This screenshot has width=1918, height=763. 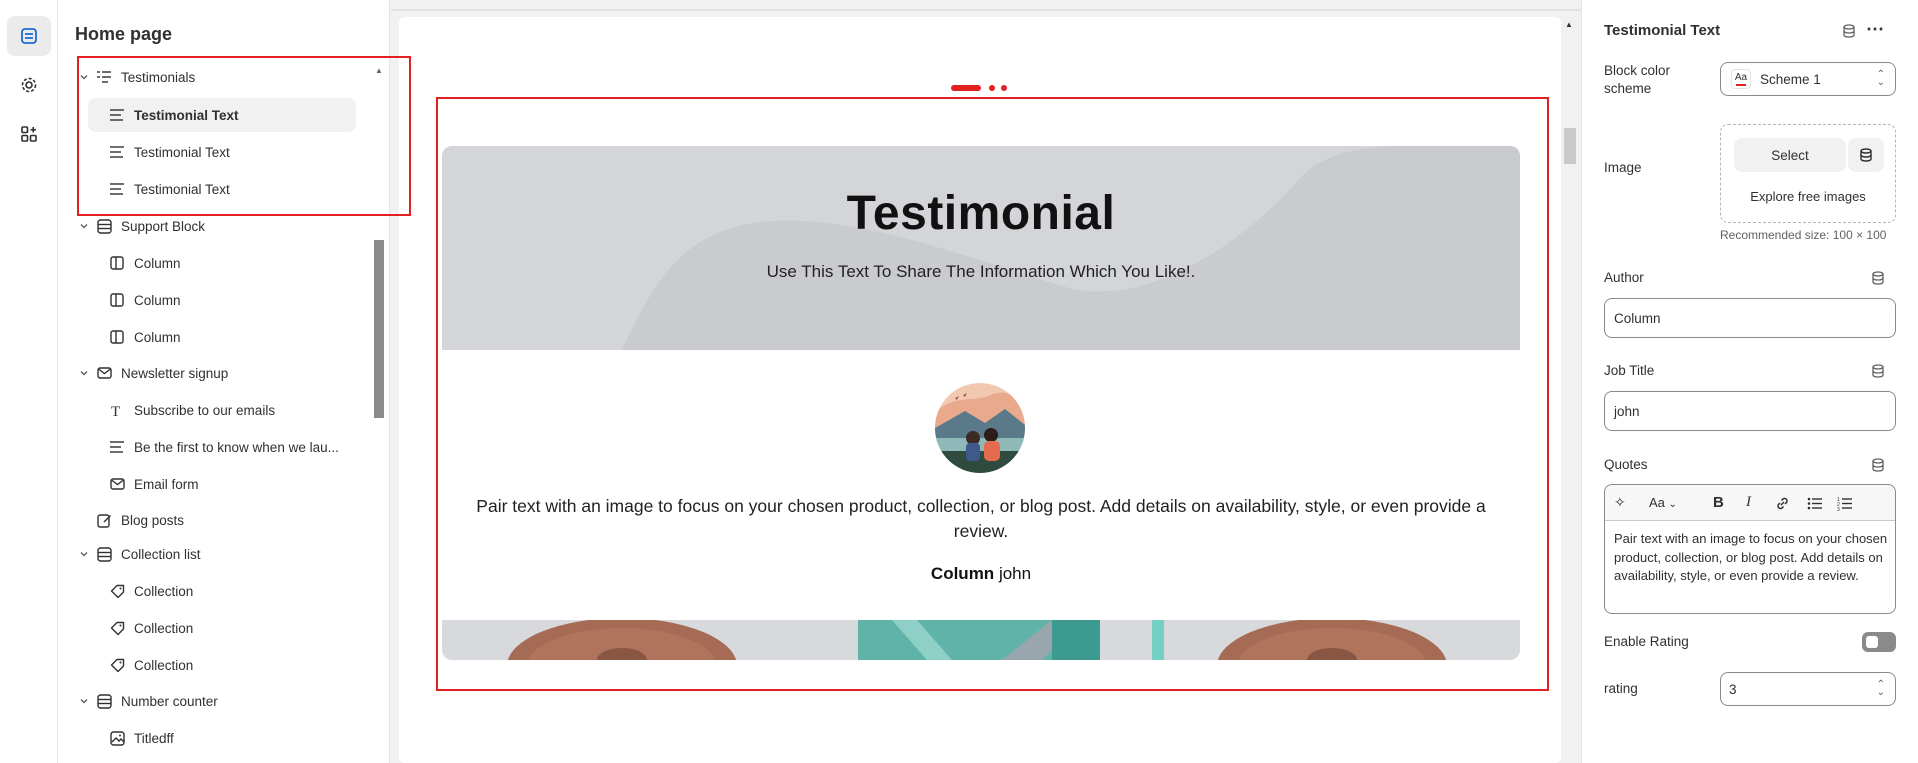 I want to click on preview-scrollbar, so click(x=1570, y=146).